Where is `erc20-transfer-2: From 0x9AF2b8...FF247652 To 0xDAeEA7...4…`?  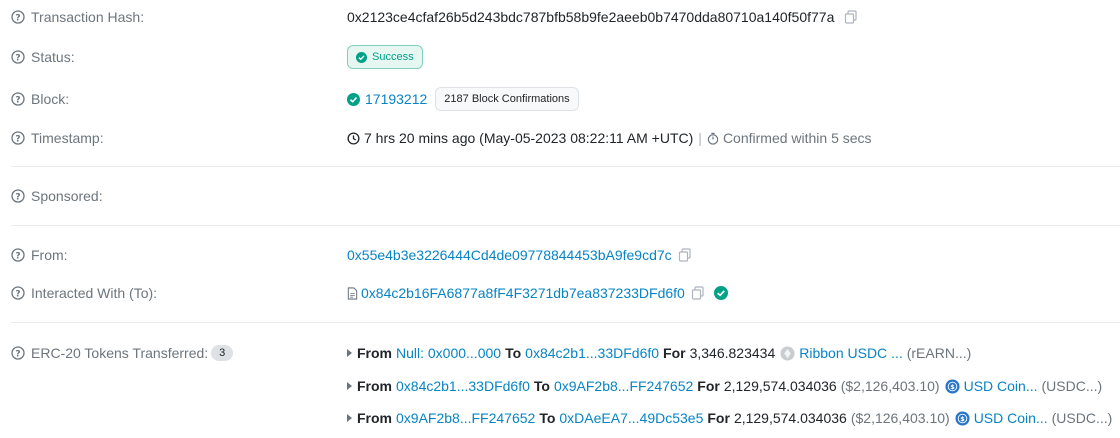 erc20-transfer-2: From 0x9AF2b8...FF247652 To 0xDAeEA7...4… is located at coordinates (729, 418).